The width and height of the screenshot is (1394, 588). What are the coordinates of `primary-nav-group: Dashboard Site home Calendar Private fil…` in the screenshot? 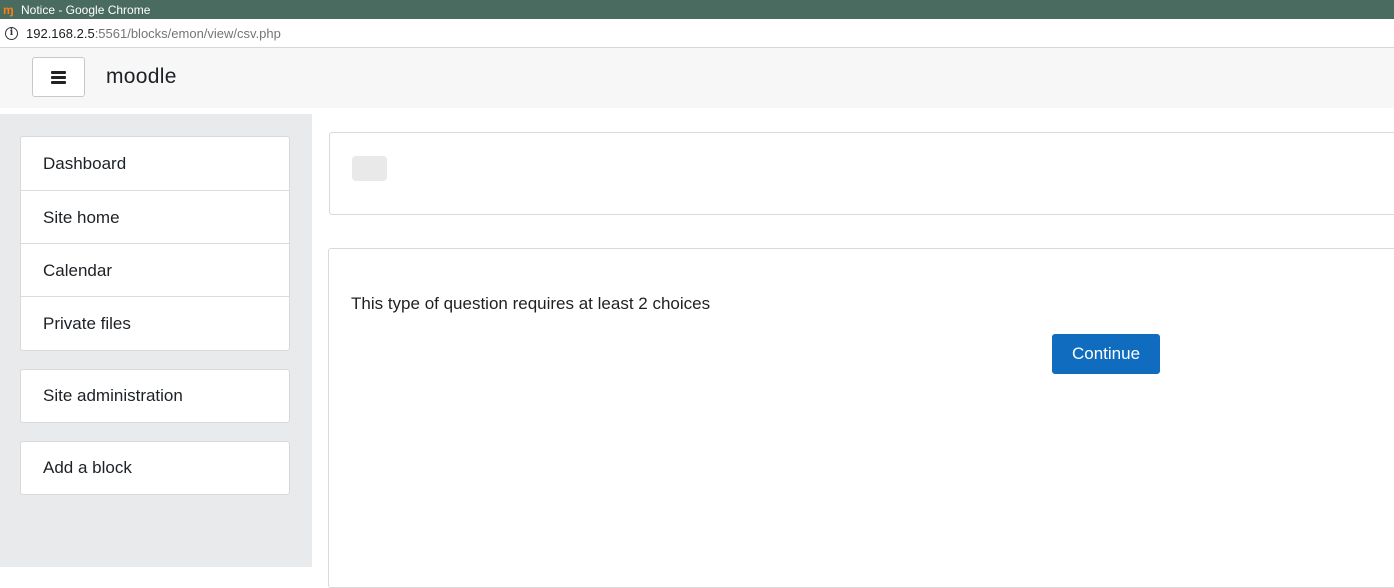 It's located at (155, 243).